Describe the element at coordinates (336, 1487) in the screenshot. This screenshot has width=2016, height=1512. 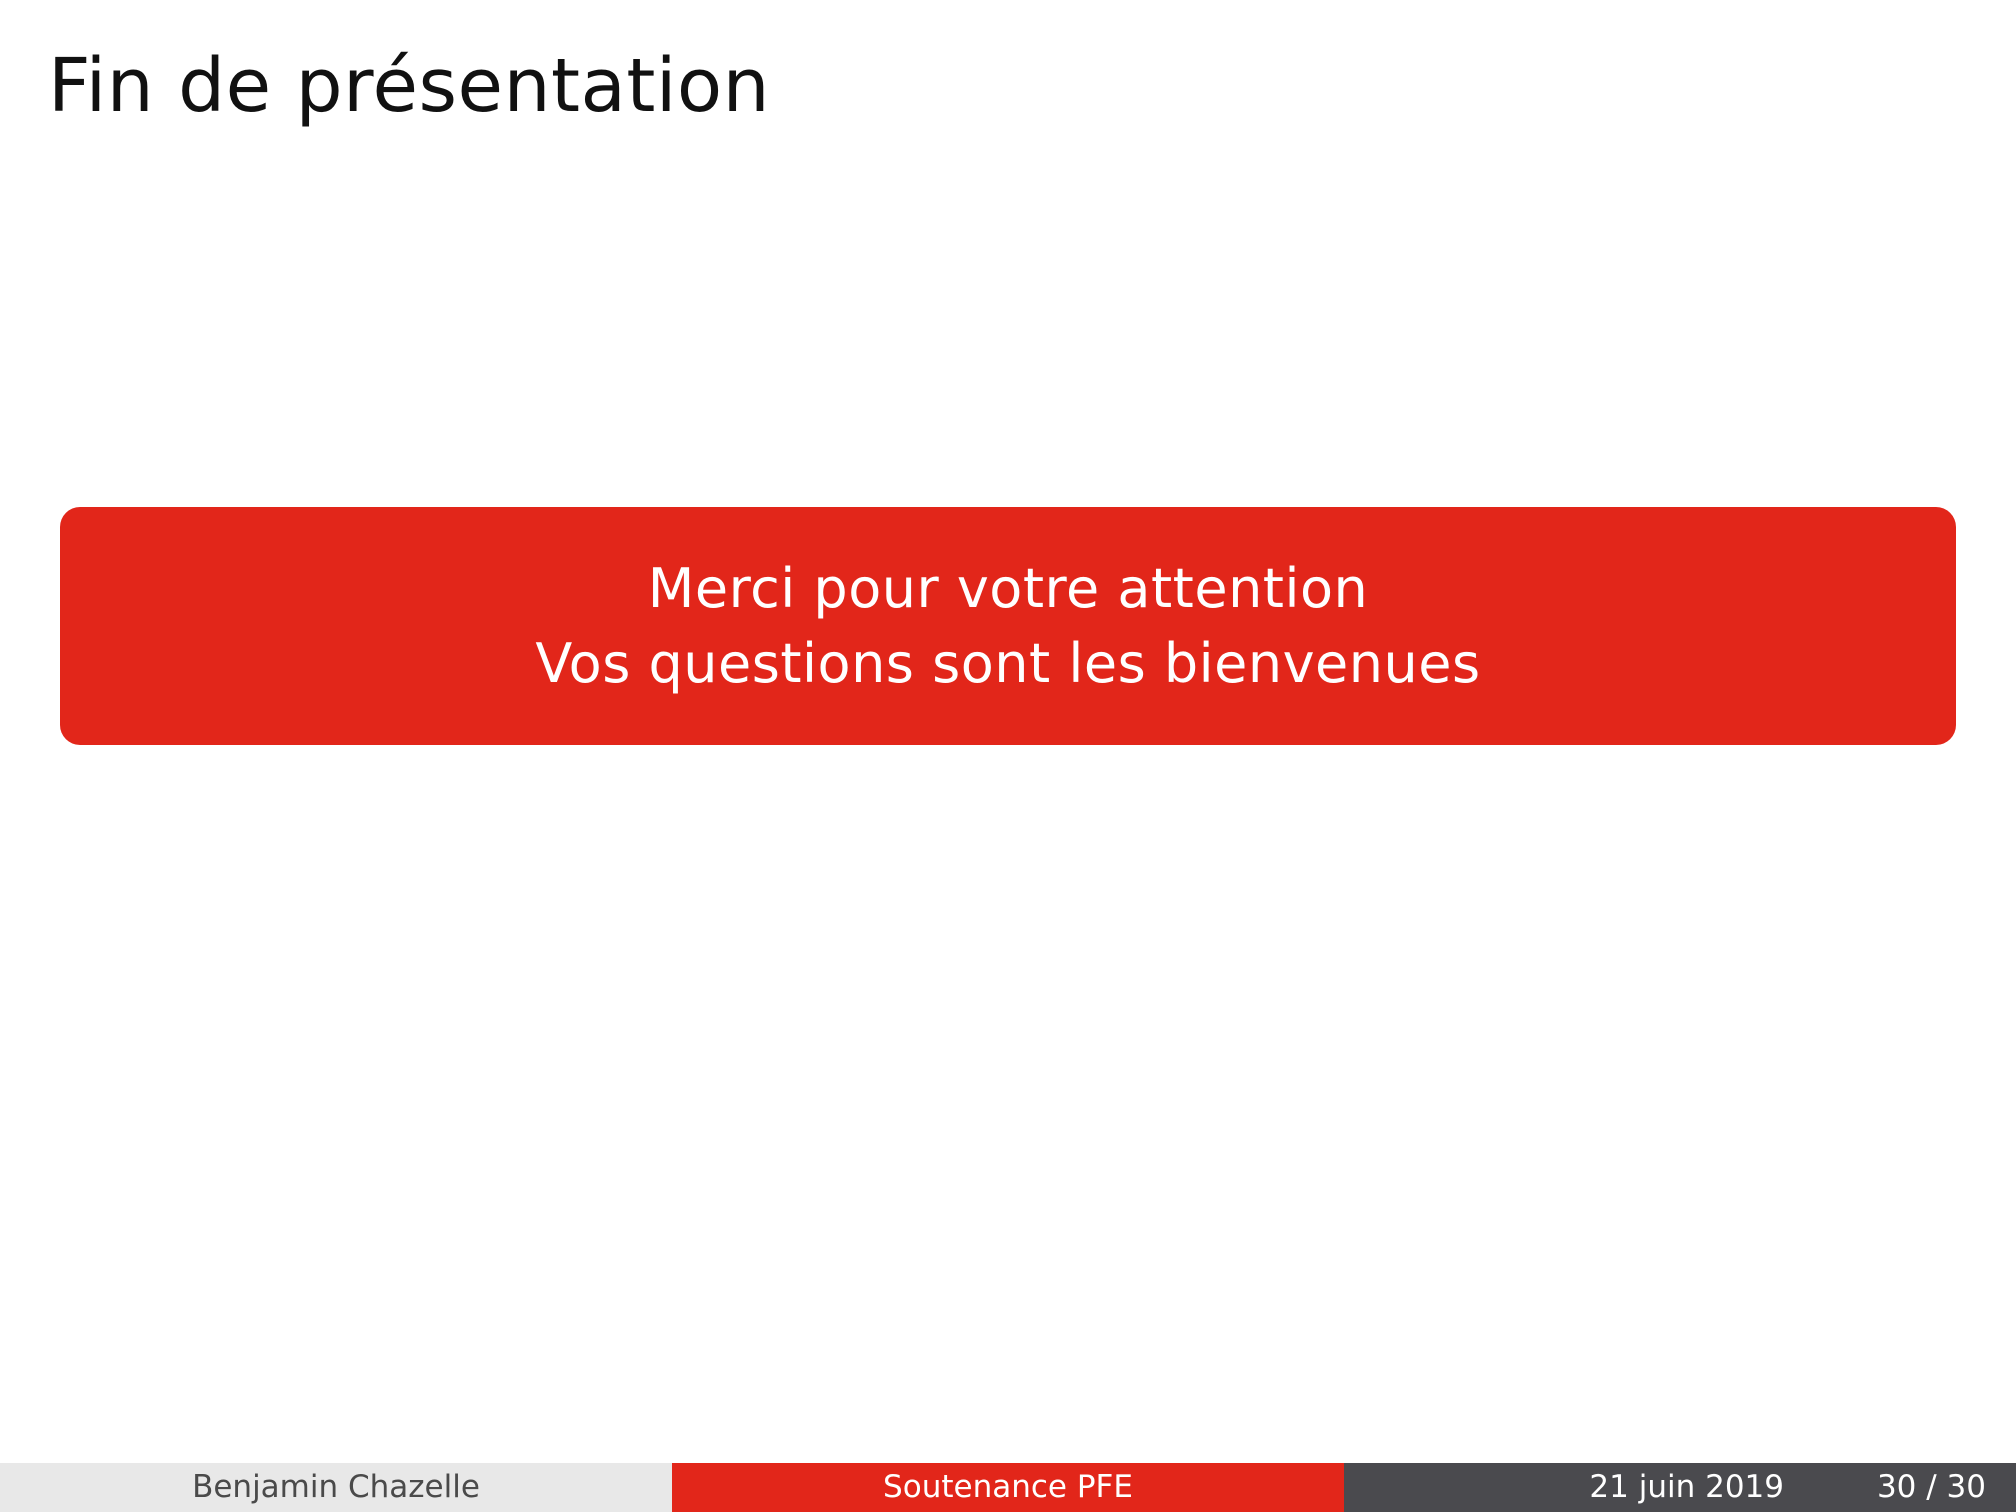
I see `footer-author: Benjamin Chazelle` at that location.